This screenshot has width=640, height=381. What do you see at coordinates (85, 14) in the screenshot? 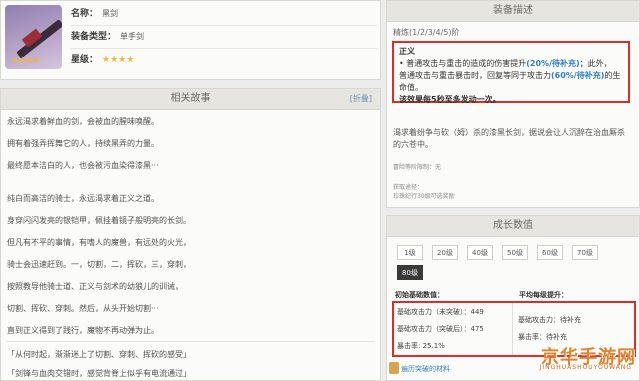
I see `name-label: 名称：` at bounding box center [85, 14].